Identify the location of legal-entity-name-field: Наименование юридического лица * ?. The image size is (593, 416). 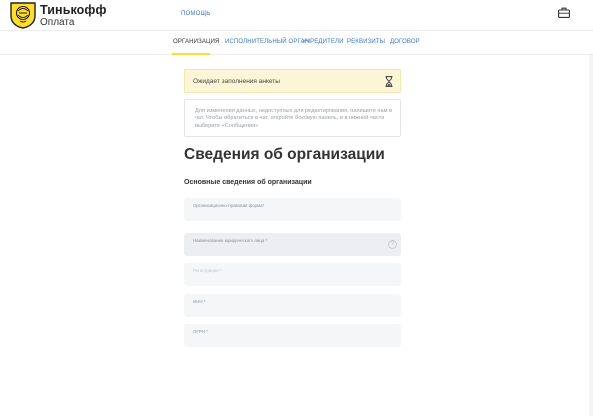
(292, 244).